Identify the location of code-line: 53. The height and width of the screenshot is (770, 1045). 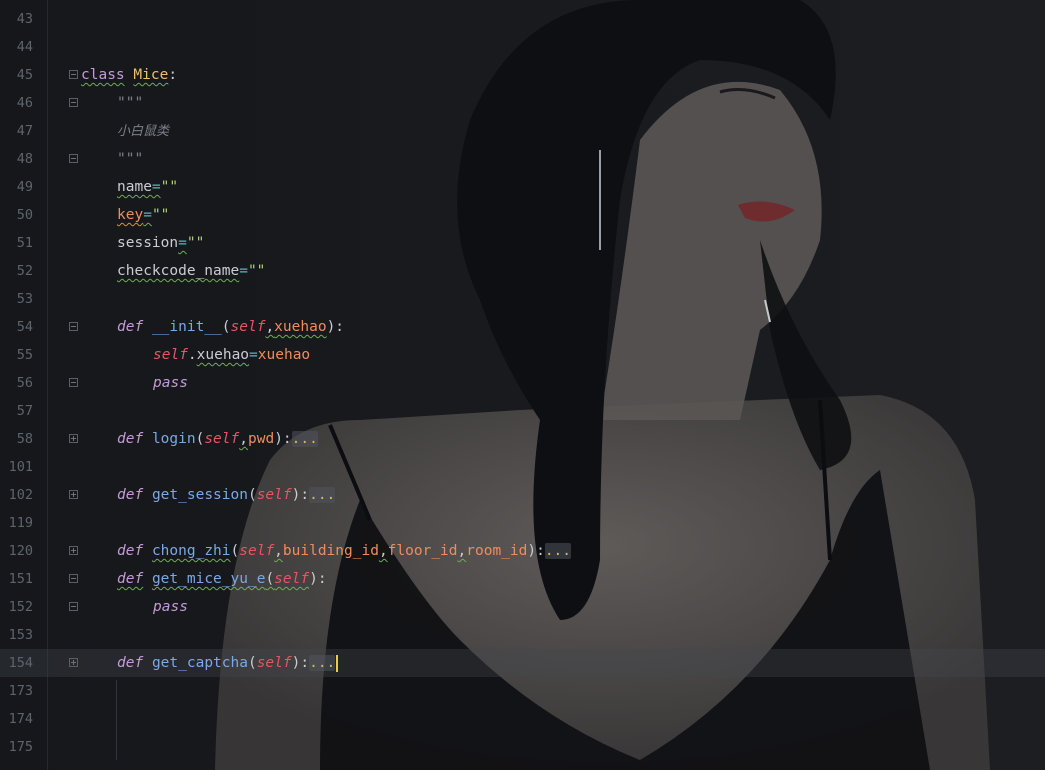
(522, 299).